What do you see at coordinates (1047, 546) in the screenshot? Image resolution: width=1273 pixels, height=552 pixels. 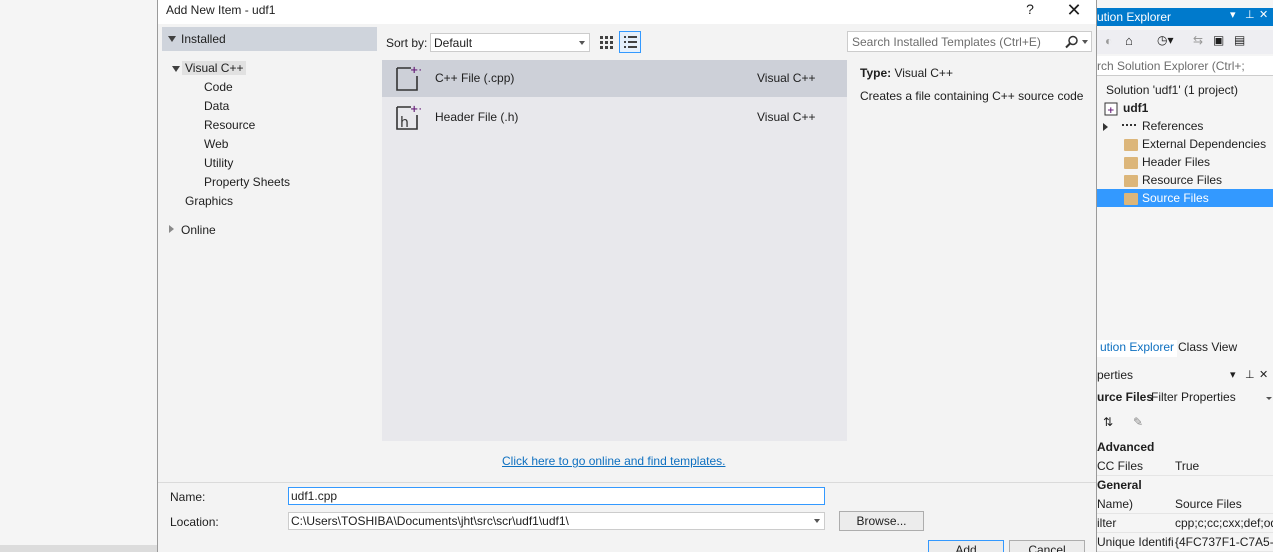 I see `cancel-button: Cancel` at bounding box center [1047, 546].